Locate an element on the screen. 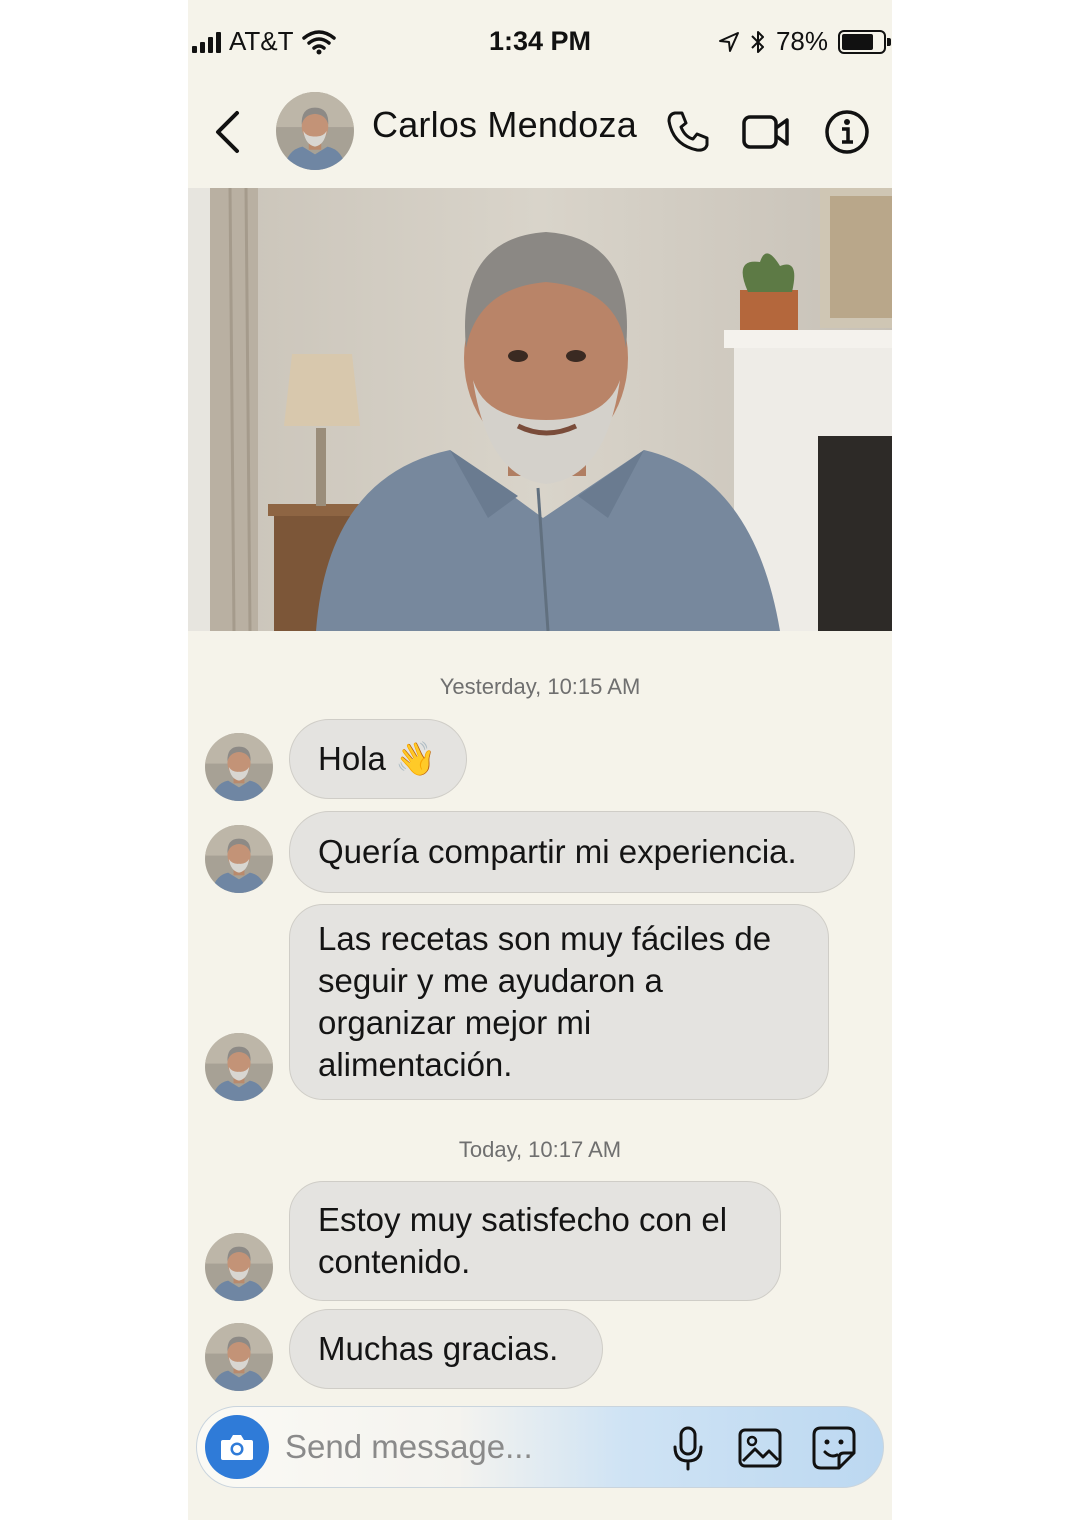 This screenshot has height=1520, width=1080. contact-name: Carlos Mendoza is located at coordinates (504, 125).